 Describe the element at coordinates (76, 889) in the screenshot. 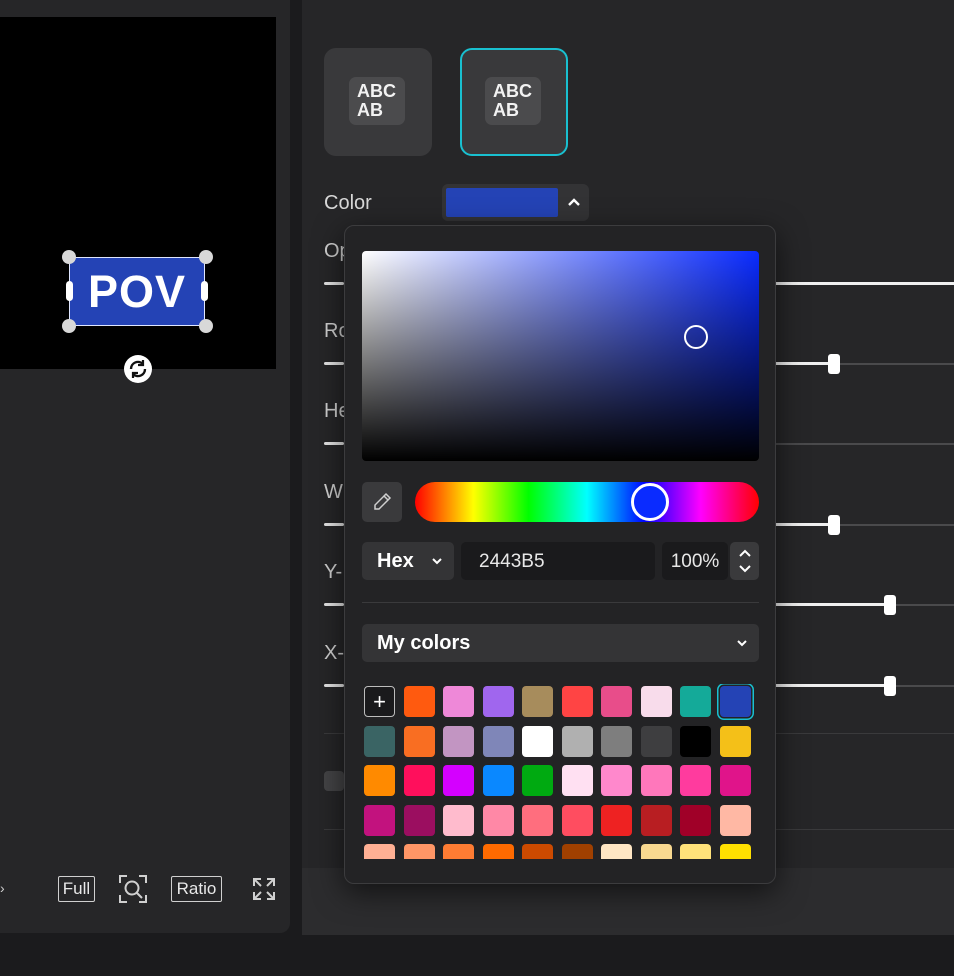

I see `full-button: Full` at that location.